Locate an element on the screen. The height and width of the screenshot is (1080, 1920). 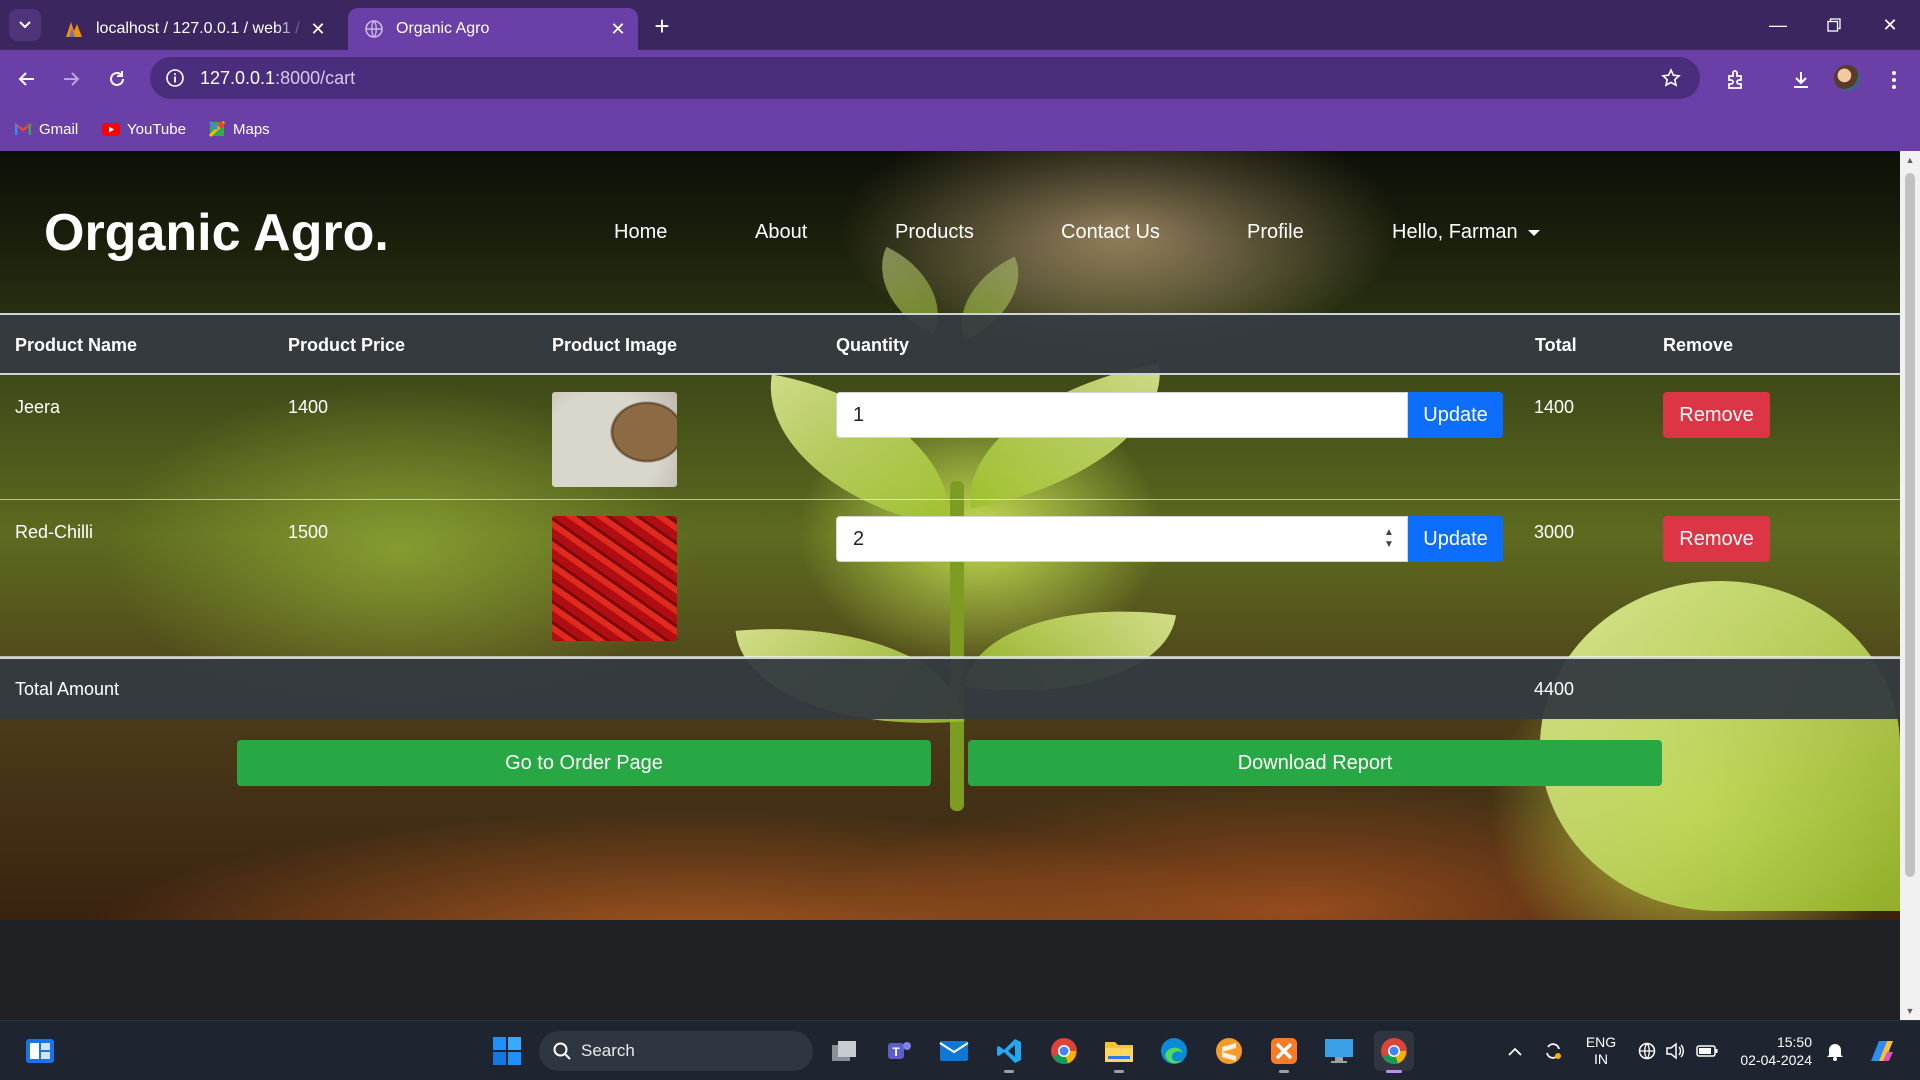
bookmark-label: YouTube is located at coordinates (156, 129).